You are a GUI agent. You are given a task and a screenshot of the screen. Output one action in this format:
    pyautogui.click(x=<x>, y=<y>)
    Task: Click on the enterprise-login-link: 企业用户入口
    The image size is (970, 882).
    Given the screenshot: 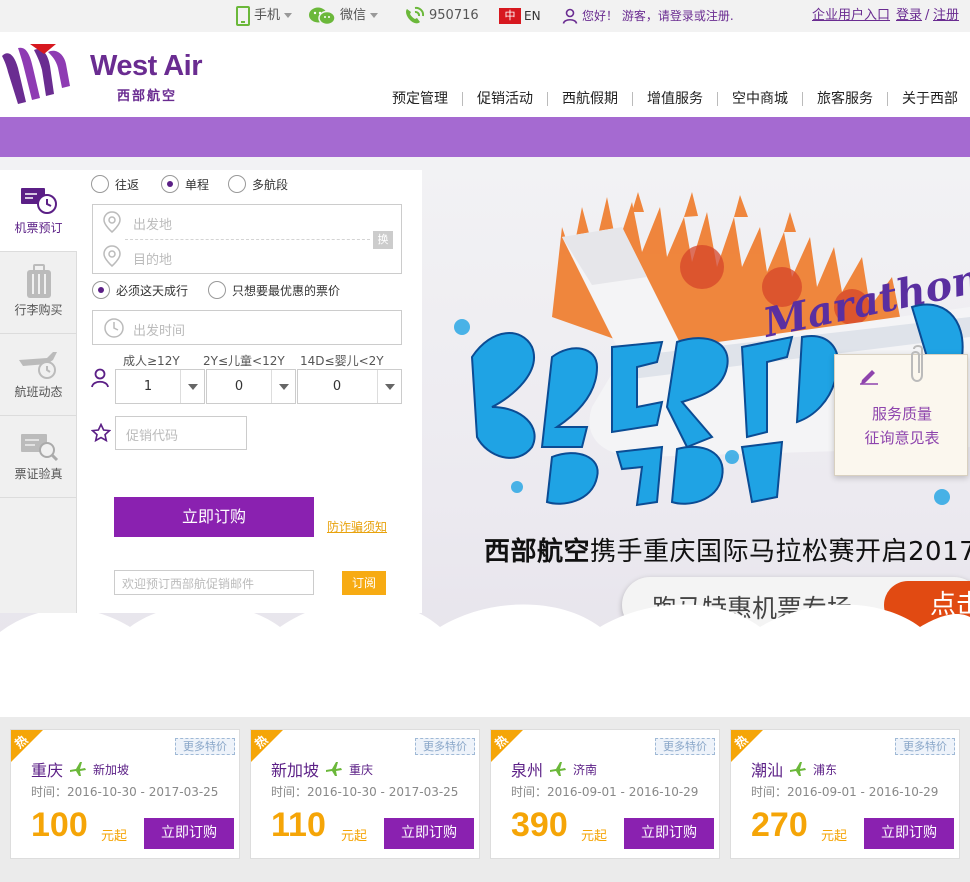 What is the action you would take?
    pyautogui.click(x=851, y=16)
    